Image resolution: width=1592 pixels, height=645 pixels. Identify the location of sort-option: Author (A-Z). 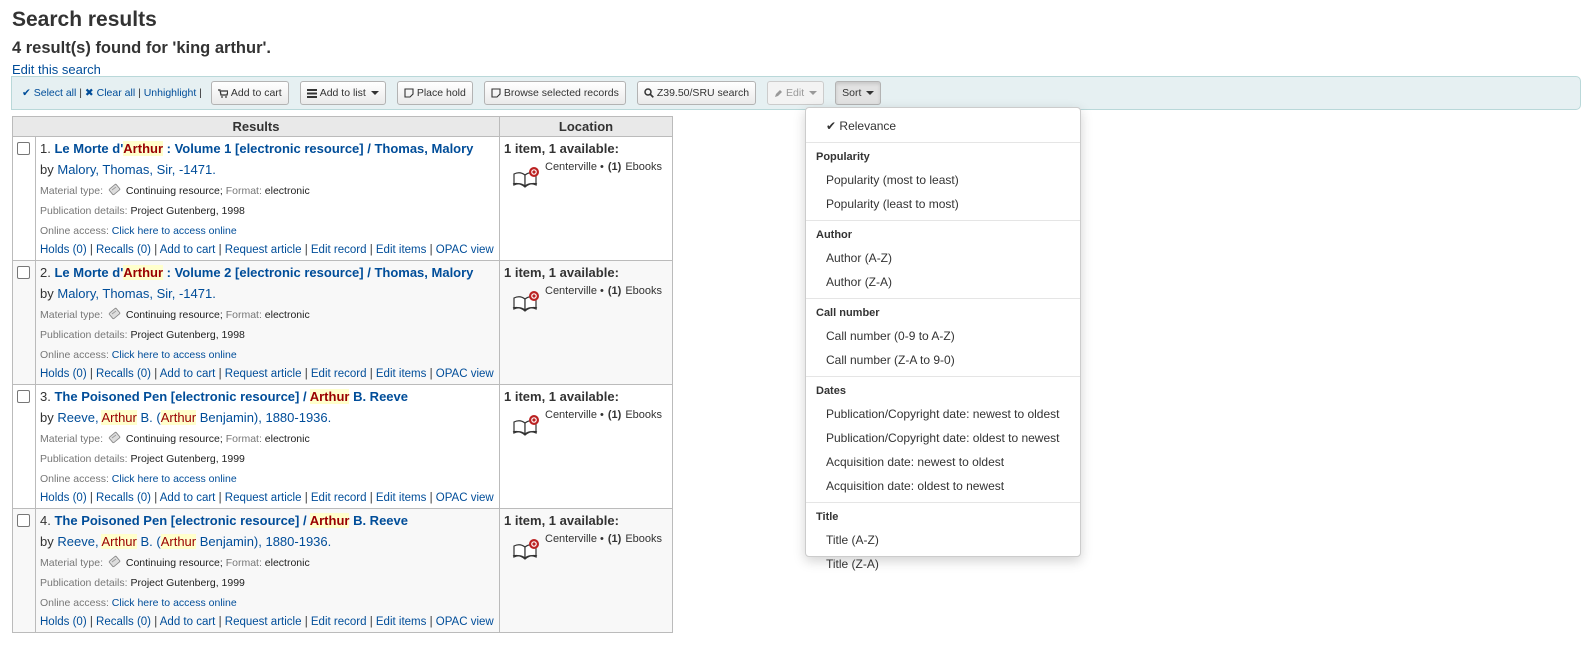
(943, 258).